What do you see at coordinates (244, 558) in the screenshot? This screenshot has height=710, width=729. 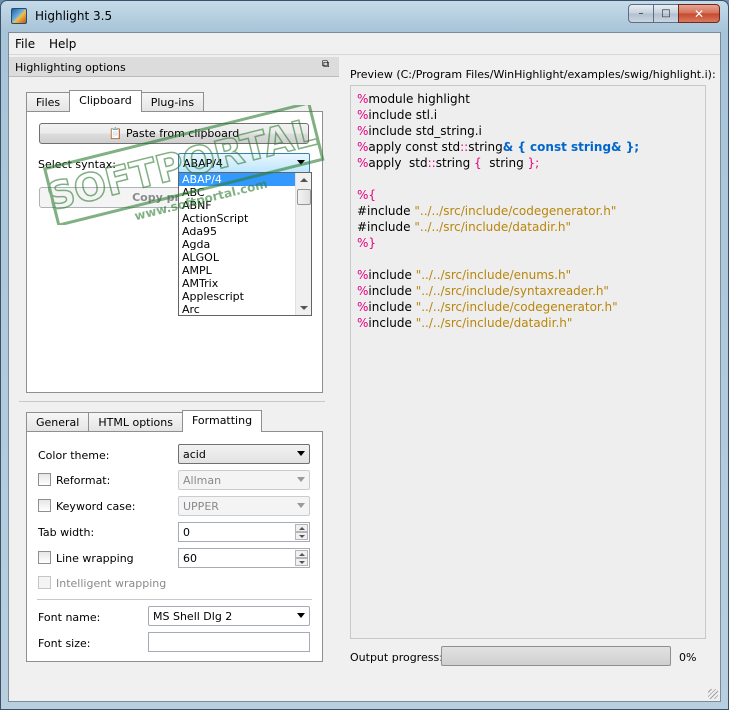 I see `line-wrapping-spinbox: 60` at bounding box center [244, 558].